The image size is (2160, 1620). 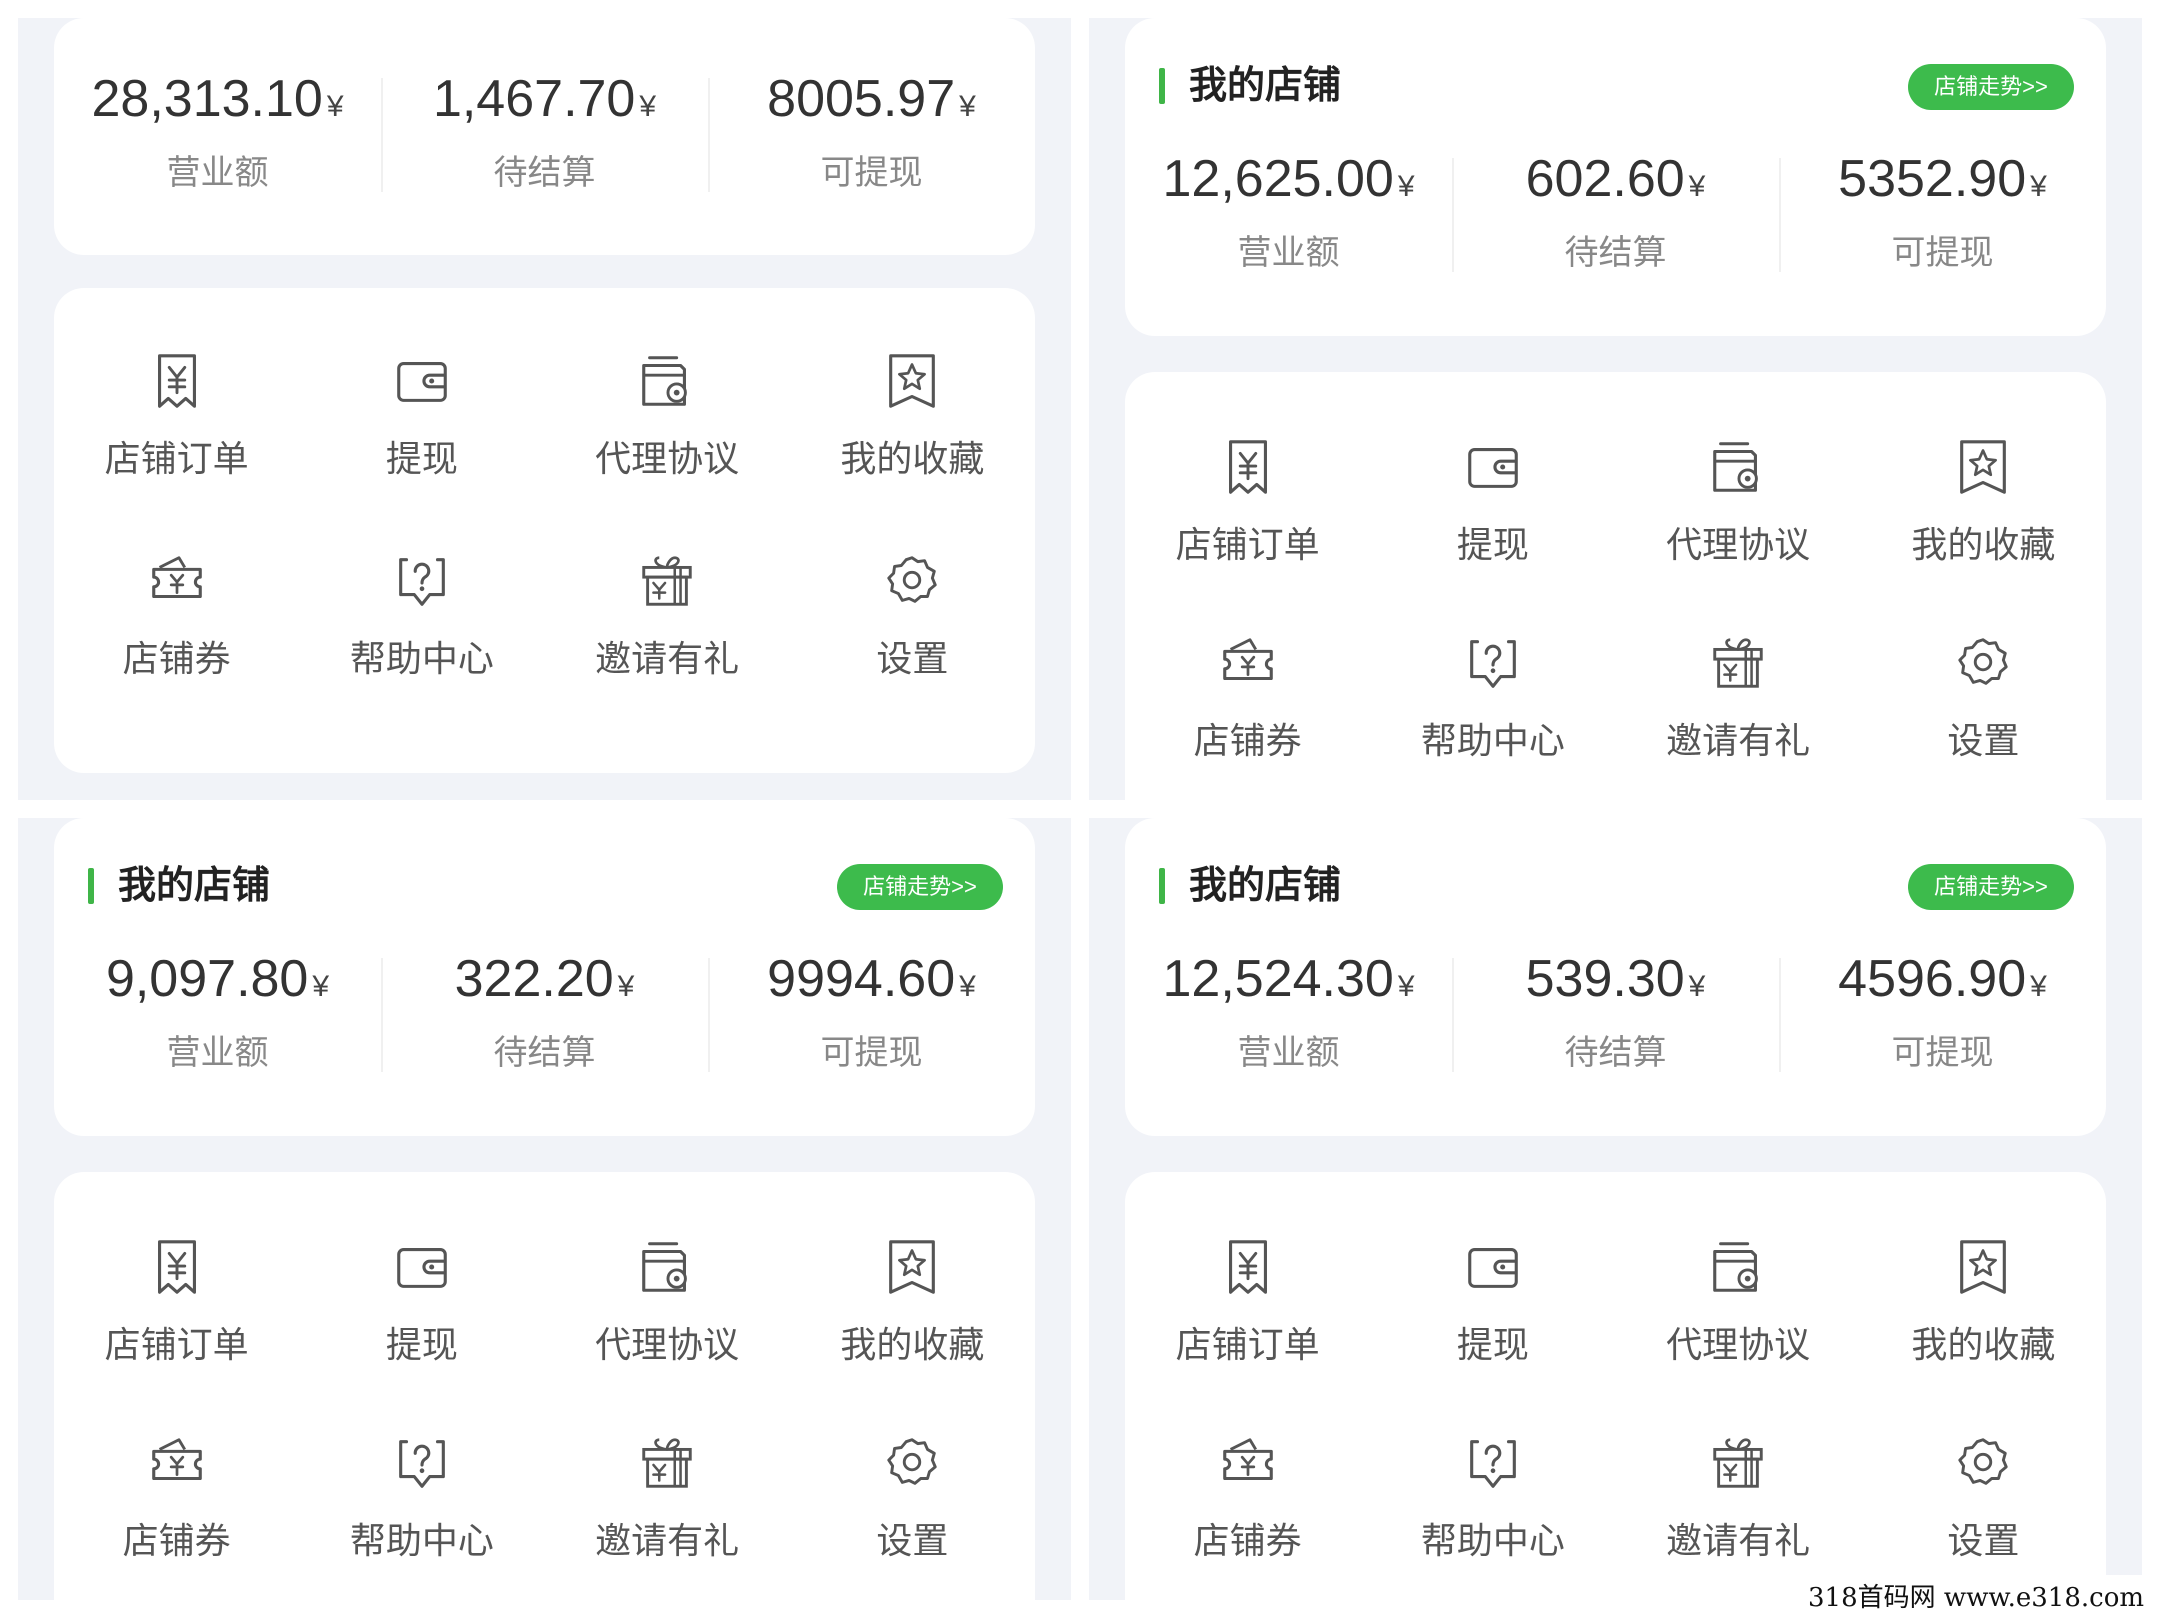 What do you see at coordinates (912, 658) in the screenshot?
I see `menu-label: 设置` at bounding box center [912, 658].